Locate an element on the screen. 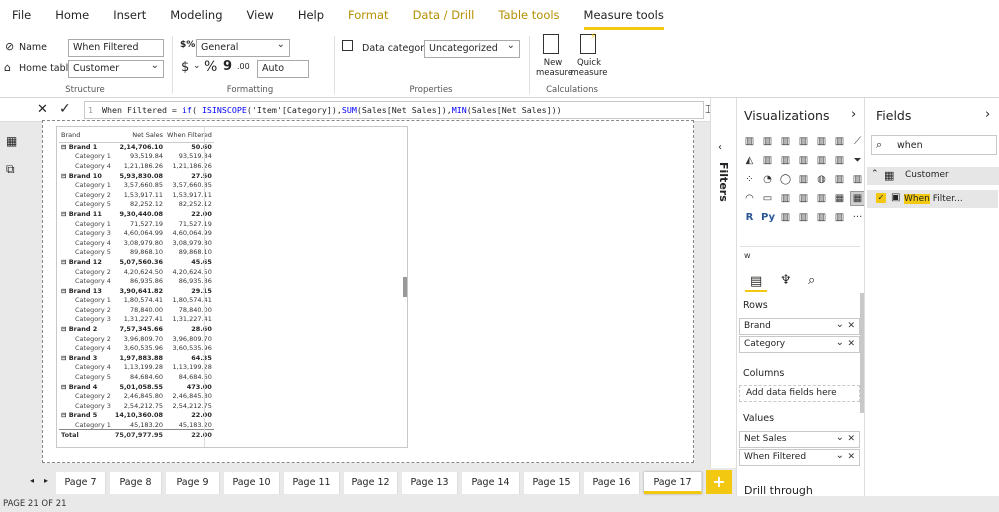  line-column-2-visual-icon: ▥ is located at coordinates (803, 160).